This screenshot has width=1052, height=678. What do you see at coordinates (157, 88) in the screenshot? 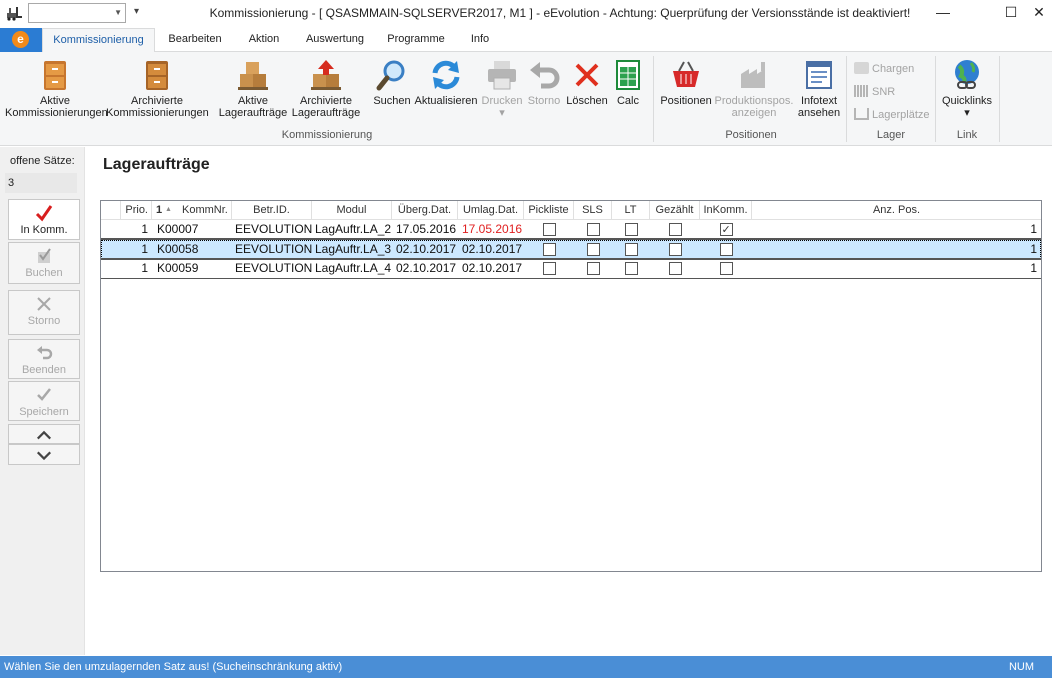
I see `archived-commissions-button: Archivierte Kommissionierungen` at bounding box center [157, 88].